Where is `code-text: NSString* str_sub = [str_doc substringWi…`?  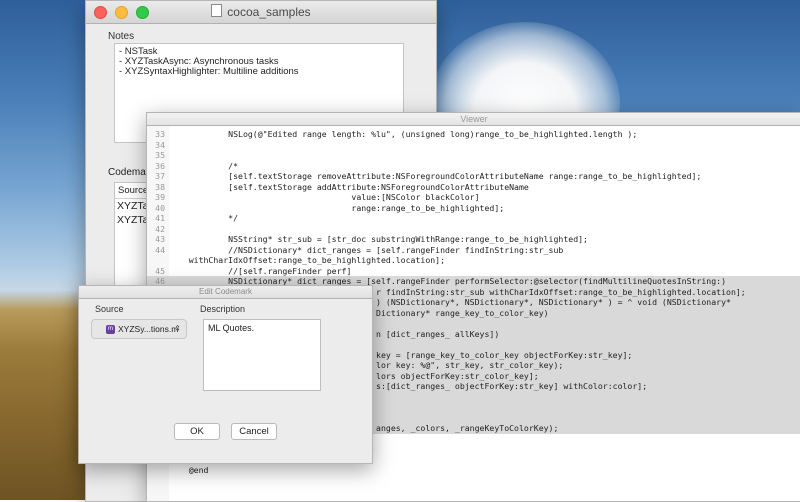
code-text: NSString* str_sub = [str_doc substringWi… is located at coordinates (378, 239).